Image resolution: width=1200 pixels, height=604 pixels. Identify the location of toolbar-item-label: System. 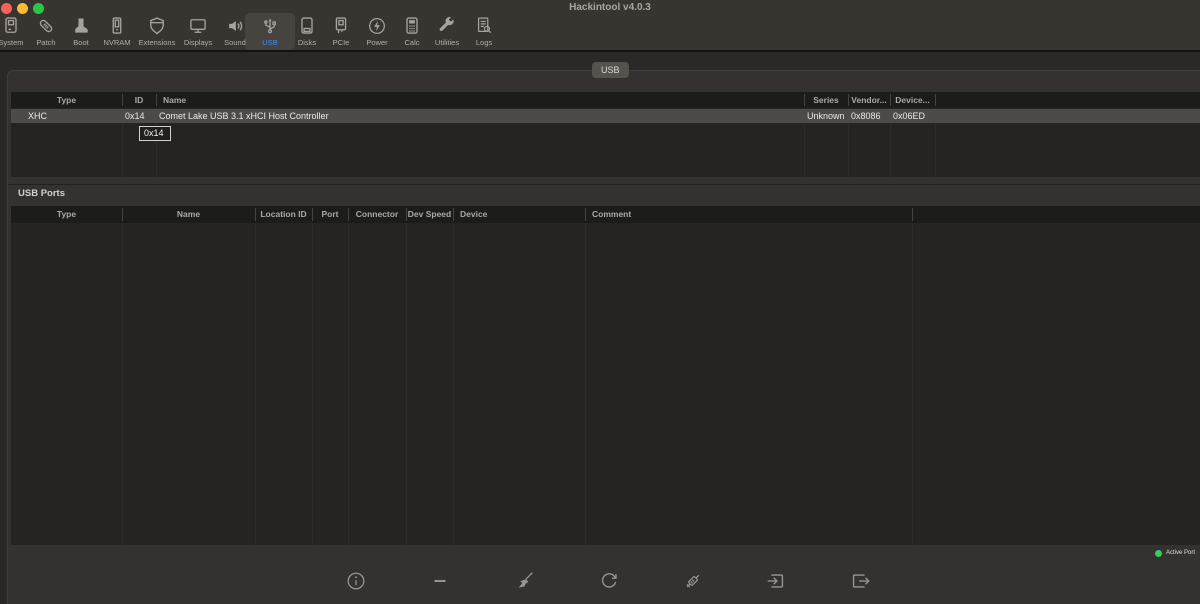
(12, 42).